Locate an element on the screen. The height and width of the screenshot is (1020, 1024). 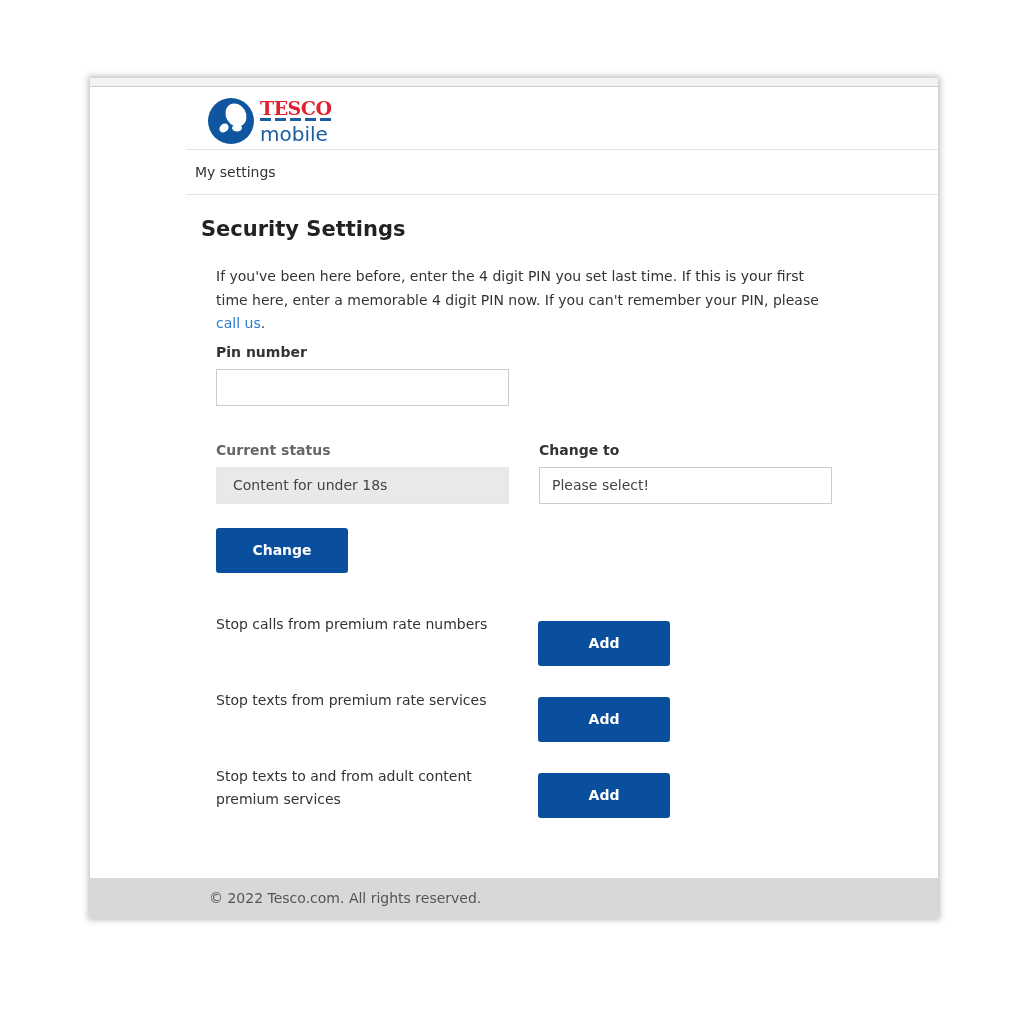
option-label: Stop texts to and from adult content premium services is located at coordinates (344, 787).